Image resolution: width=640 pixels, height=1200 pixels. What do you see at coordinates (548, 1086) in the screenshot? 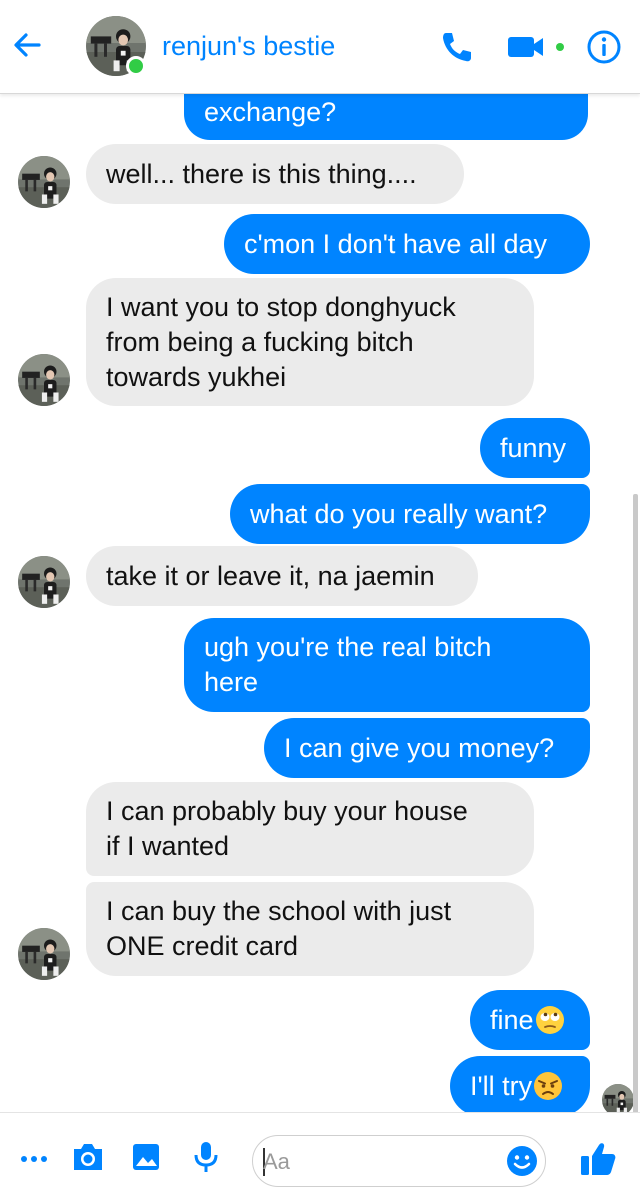
I see `angry-face-emoji-icon` at bounding box center [548, 1086].